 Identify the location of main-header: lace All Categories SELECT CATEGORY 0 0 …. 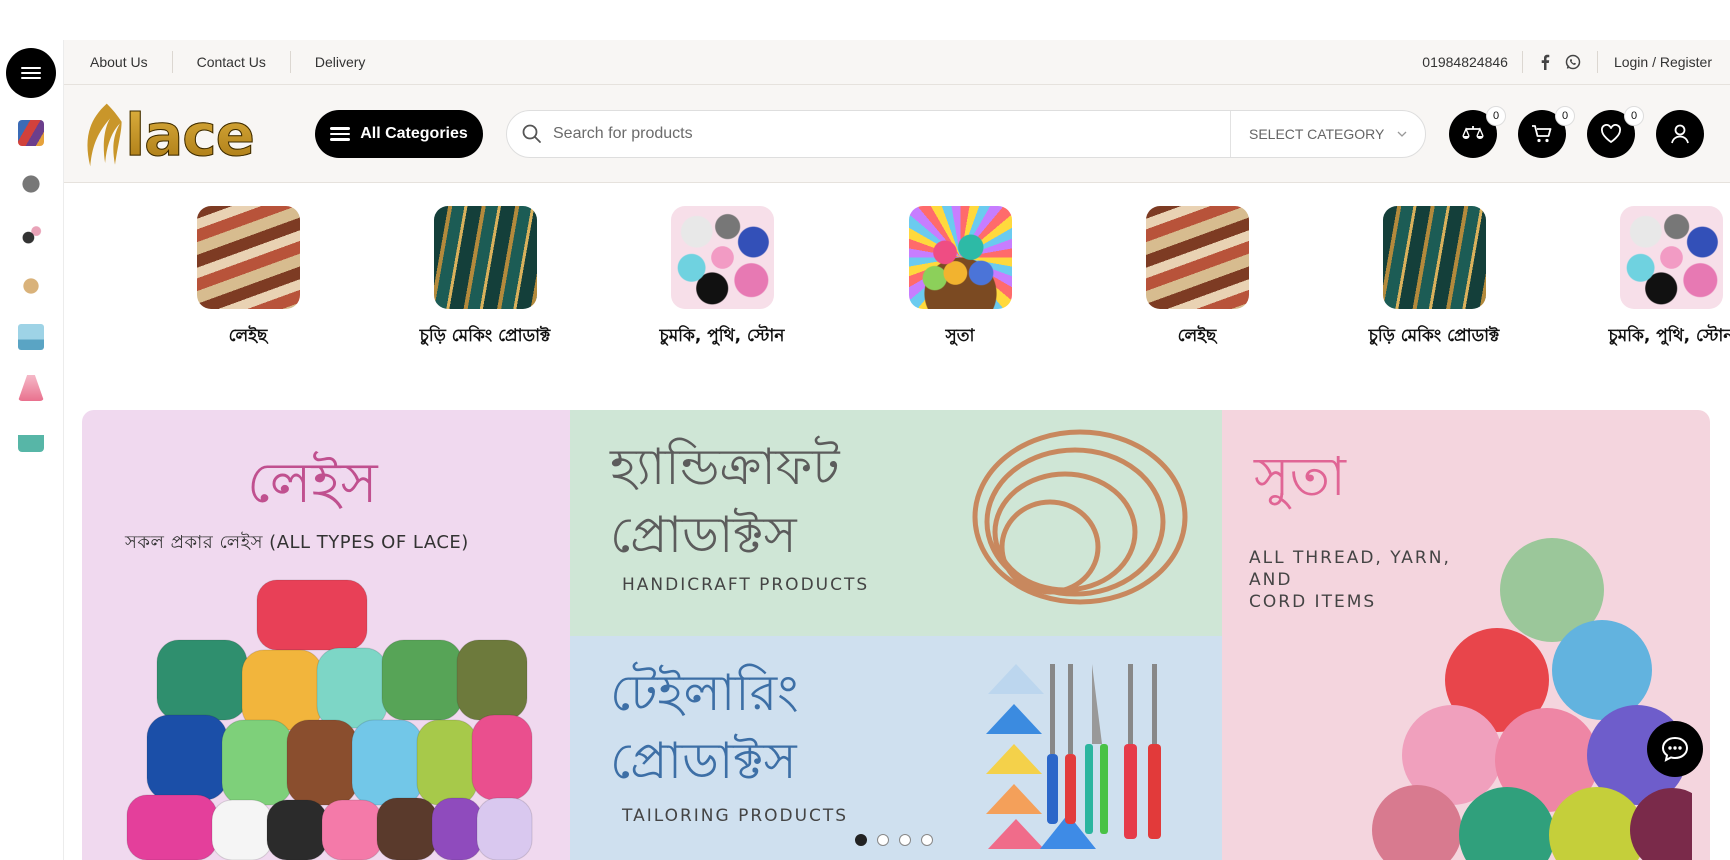
(897, 134).